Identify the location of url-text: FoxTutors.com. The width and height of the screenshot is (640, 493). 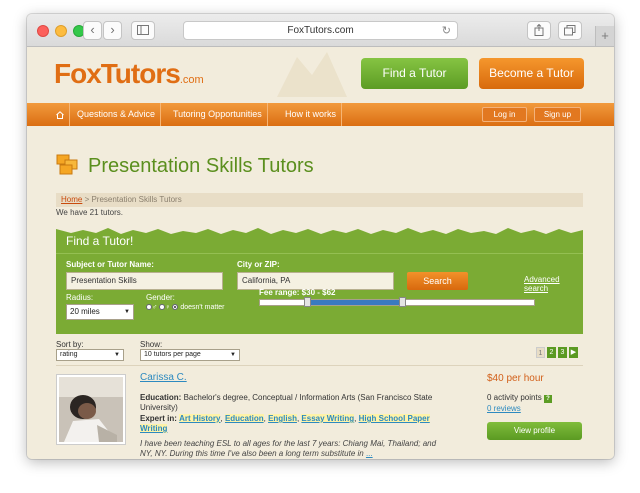
(320, 30).